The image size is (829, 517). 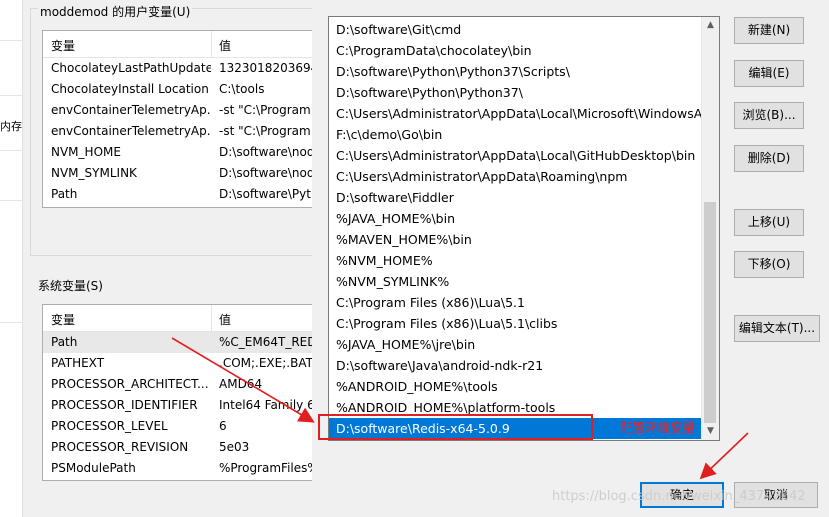 I want to click on path-entry: D:\software\Java\android-ndk-r21, so click(x=515, y=365).